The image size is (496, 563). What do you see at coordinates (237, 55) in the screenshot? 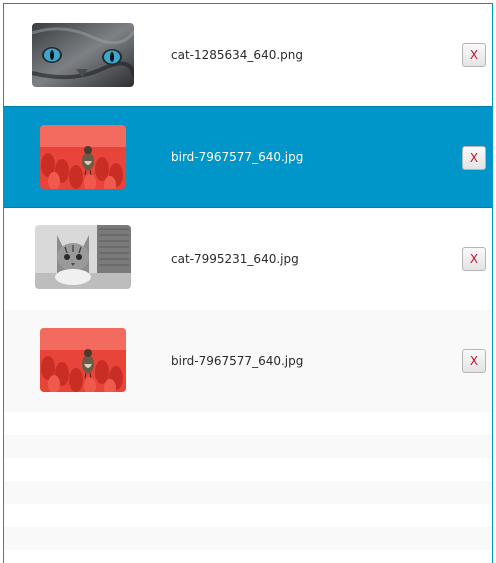
I see `file-name: cat-1285634_640.png` at bounding box center [237, 55].